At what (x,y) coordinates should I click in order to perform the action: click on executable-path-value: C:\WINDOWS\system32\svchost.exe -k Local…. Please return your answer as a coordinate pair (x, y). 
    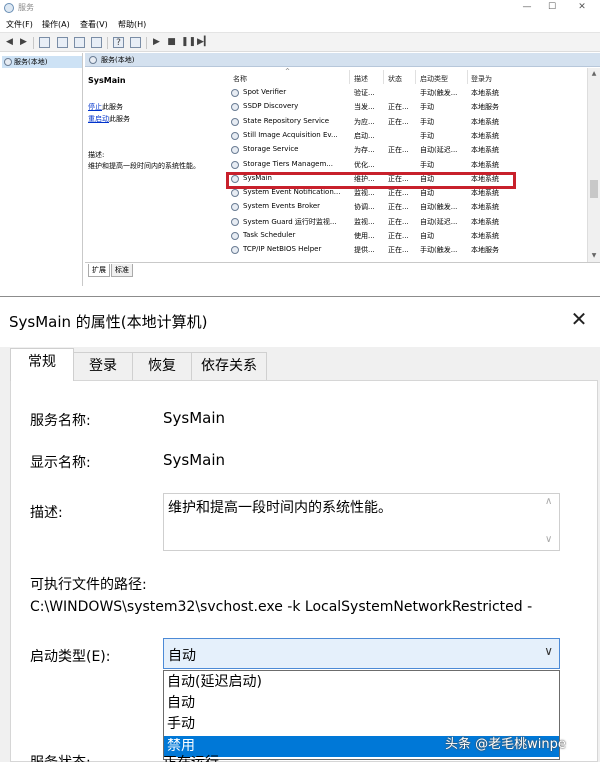
    Looking at the image, I should click on (281, 607).